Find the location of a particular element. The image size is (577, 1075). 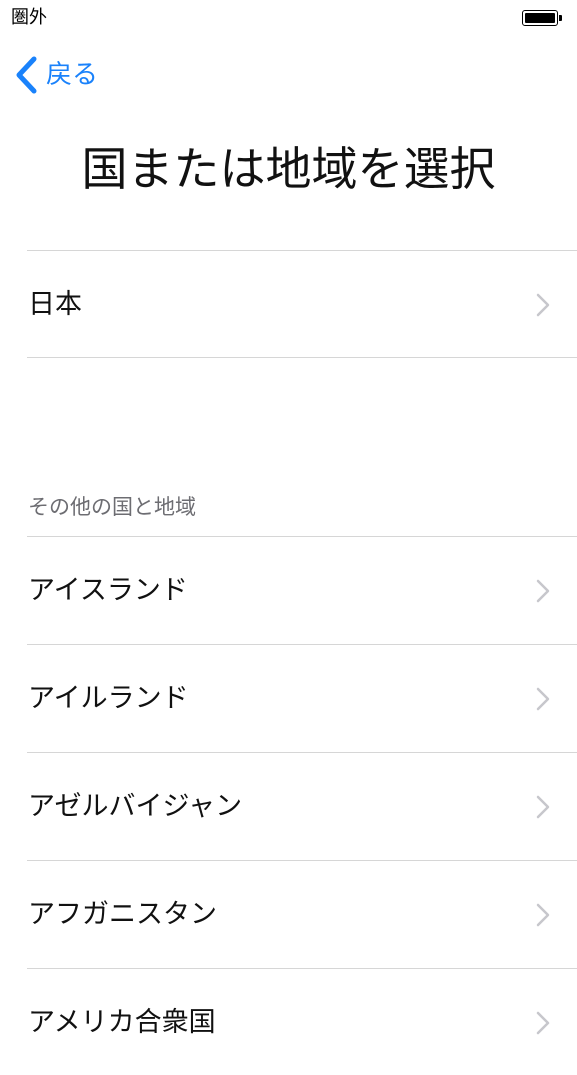

list-item-label: アイルランド is located at coordinates (108, 698).